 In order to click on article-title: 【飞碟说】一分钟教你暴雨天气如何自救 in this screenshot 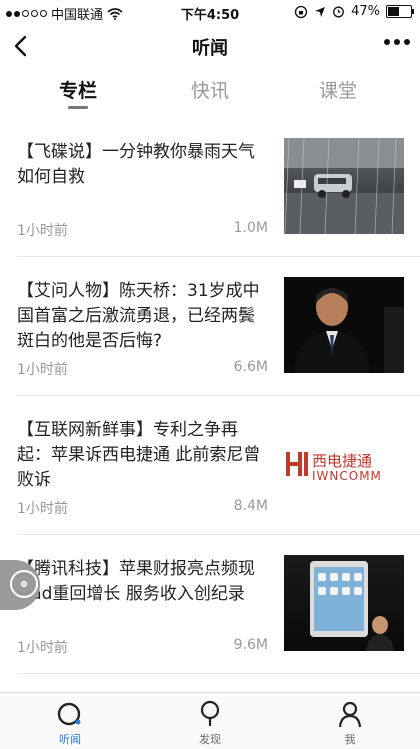, I will do `click(136, 164)`.